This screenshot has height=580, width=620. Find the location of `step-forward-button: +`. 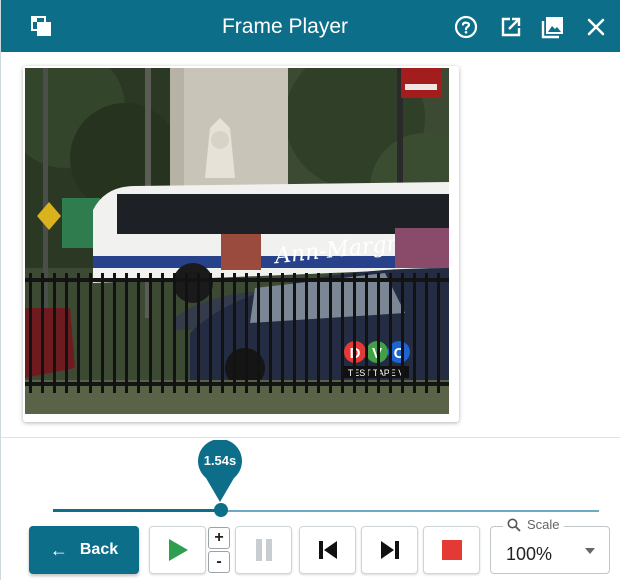

step-forward-button: + is located at coordinates (219, 538).